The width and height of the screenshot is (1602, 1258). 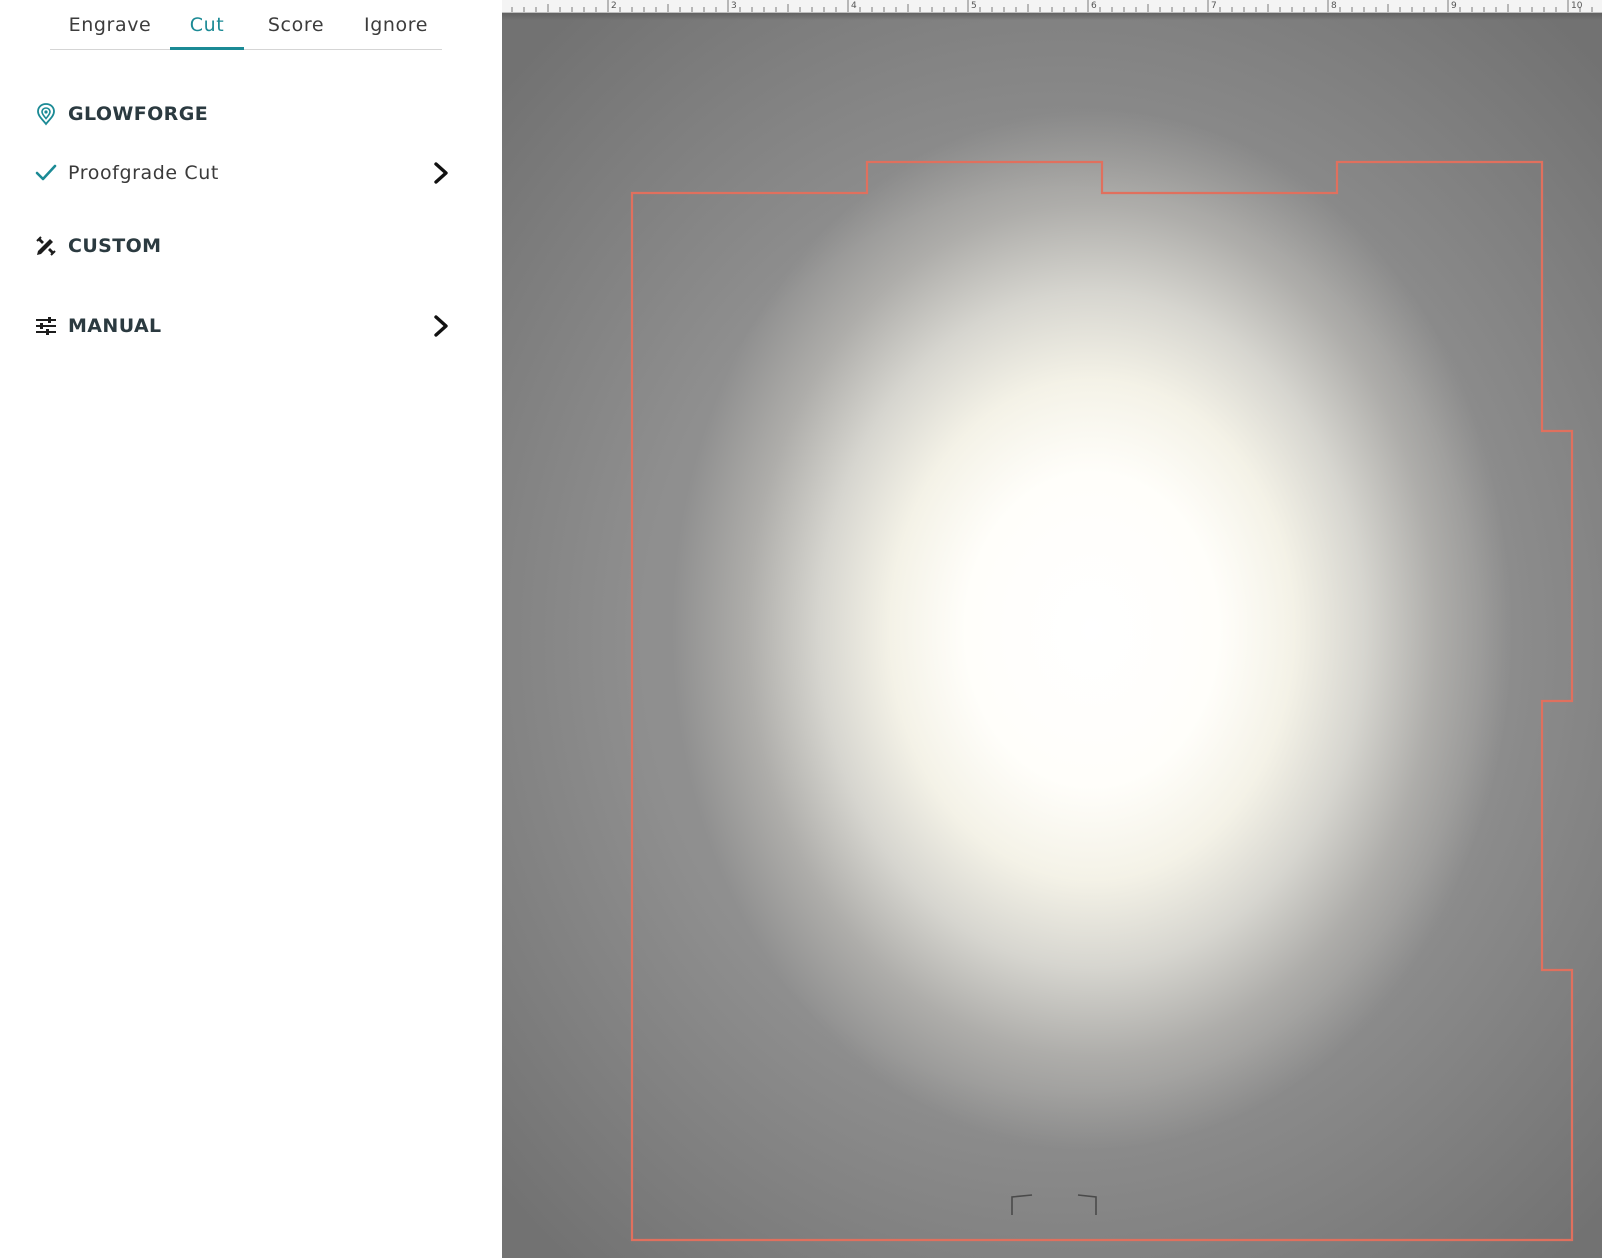 I want to click on glowforge-section-header: GLOWFORGE, so click(x=249, y=114).